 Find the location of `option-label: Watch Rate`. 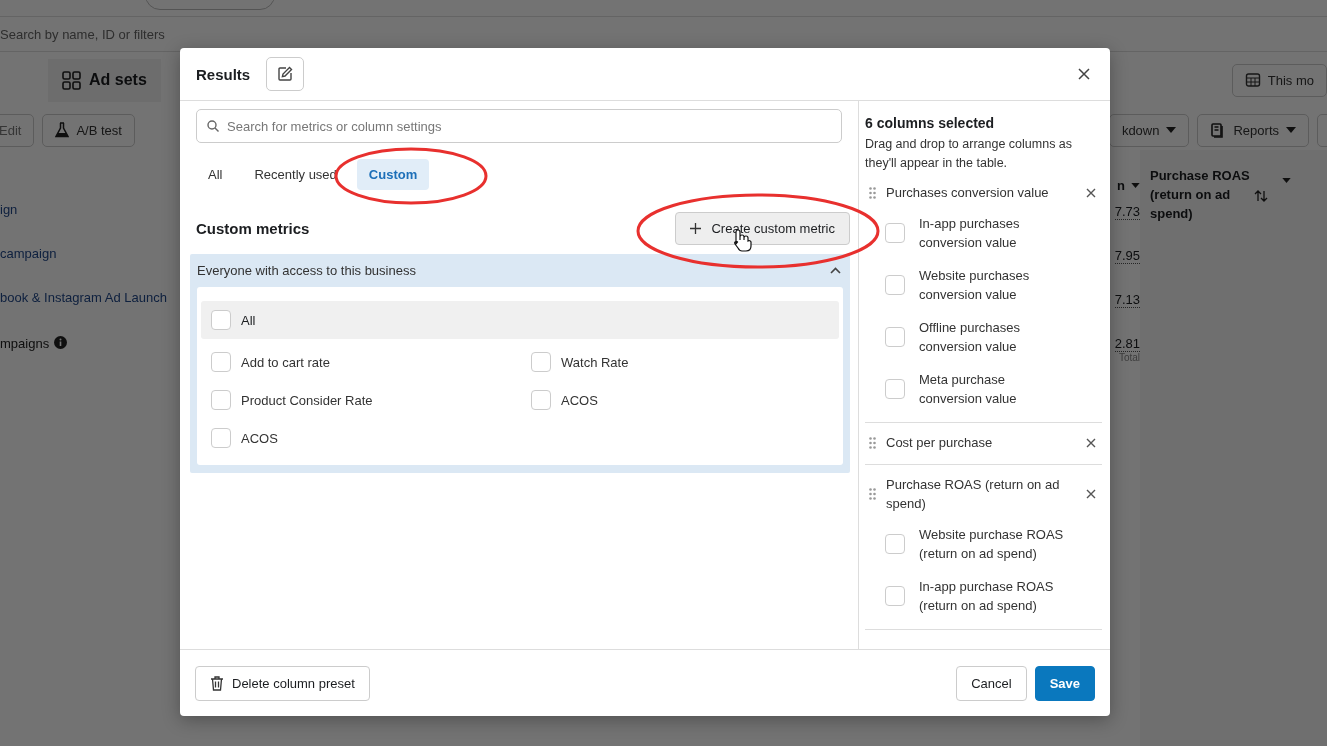

option-label: Watch Rate is located at coordinates (595, 362).